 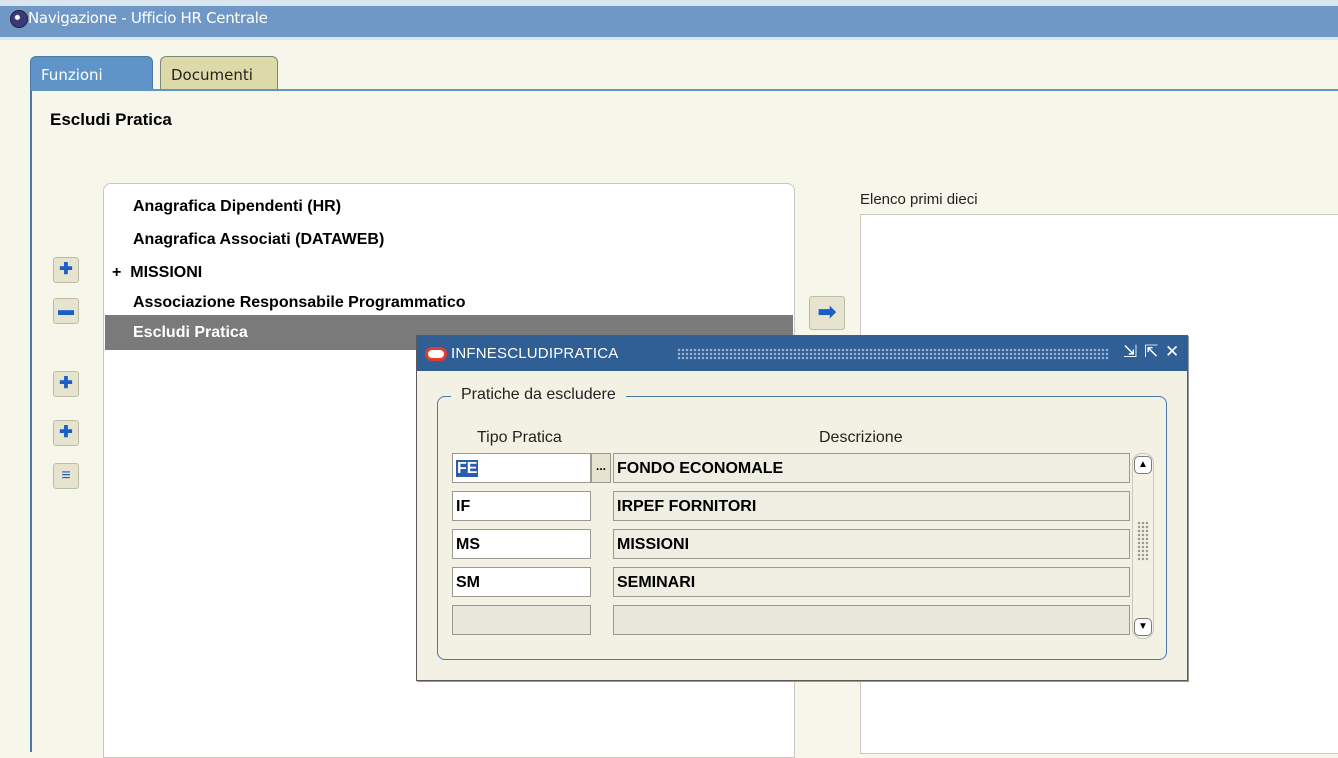 I want to click on page-title: Escludi Pratica, so click(x=111, y=119).